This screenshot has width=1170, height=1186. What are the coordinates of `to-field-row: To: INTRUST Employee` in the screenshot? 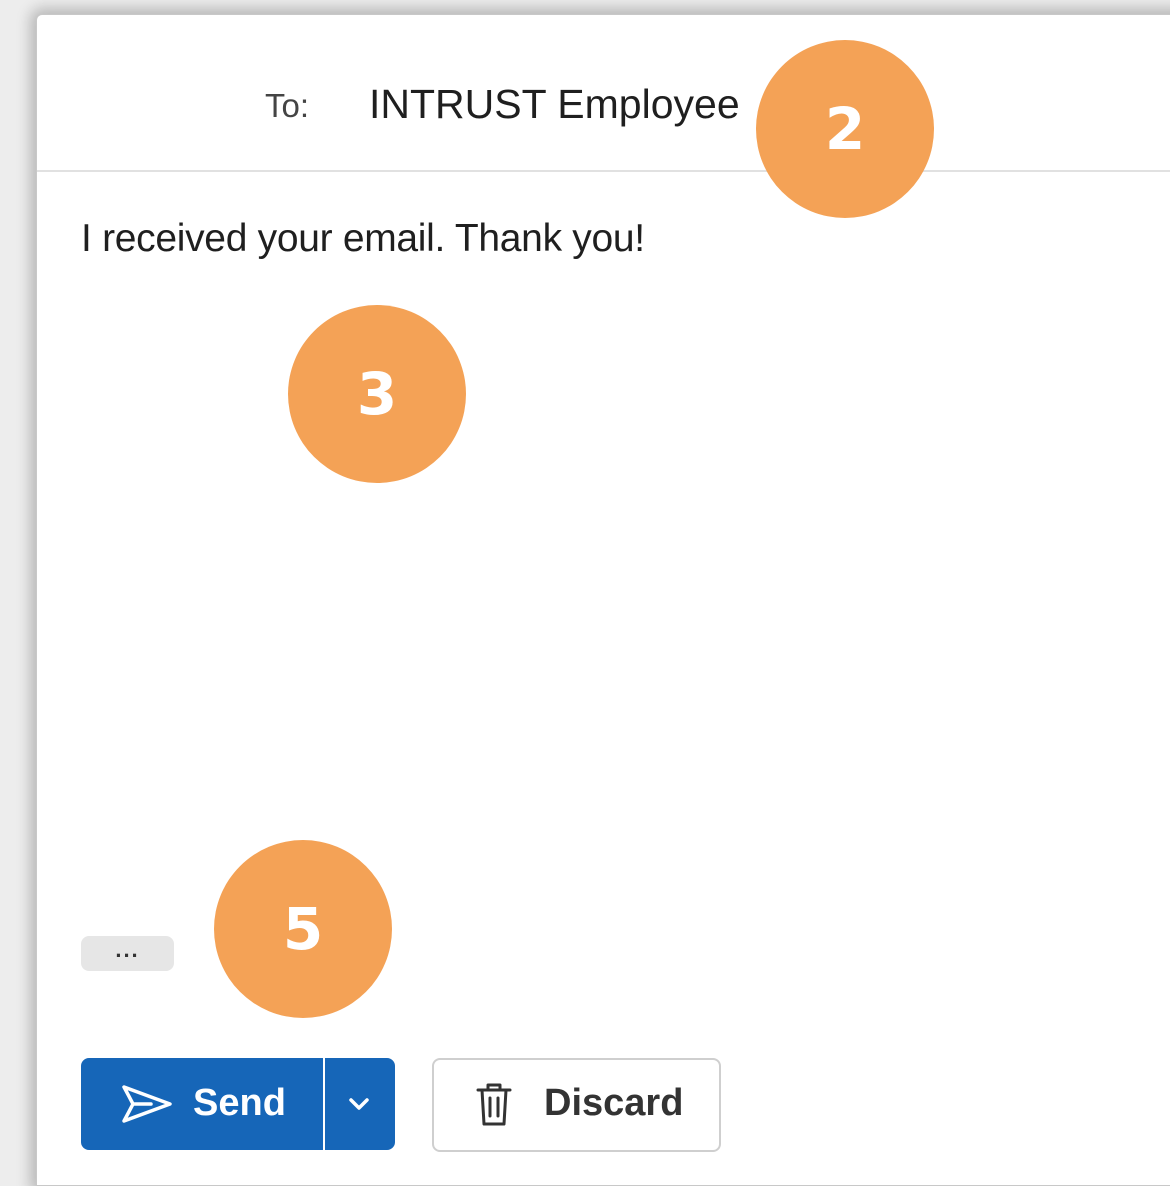 It's located at (603, 93).